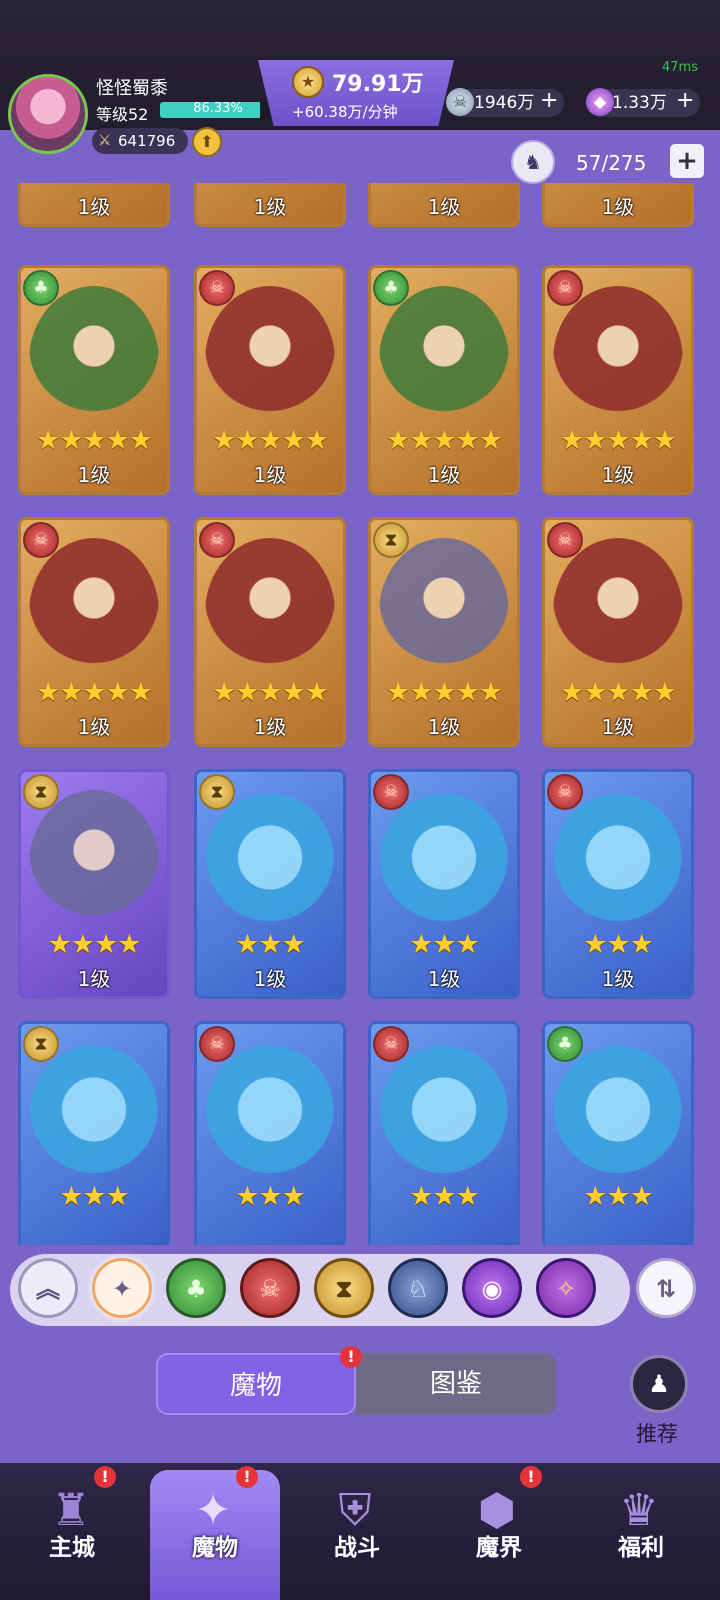  What do you see at coordinates (357, 1545) in the screenshot?
I see `nav-battle: 战斗` at bounding box center [357, 1545].